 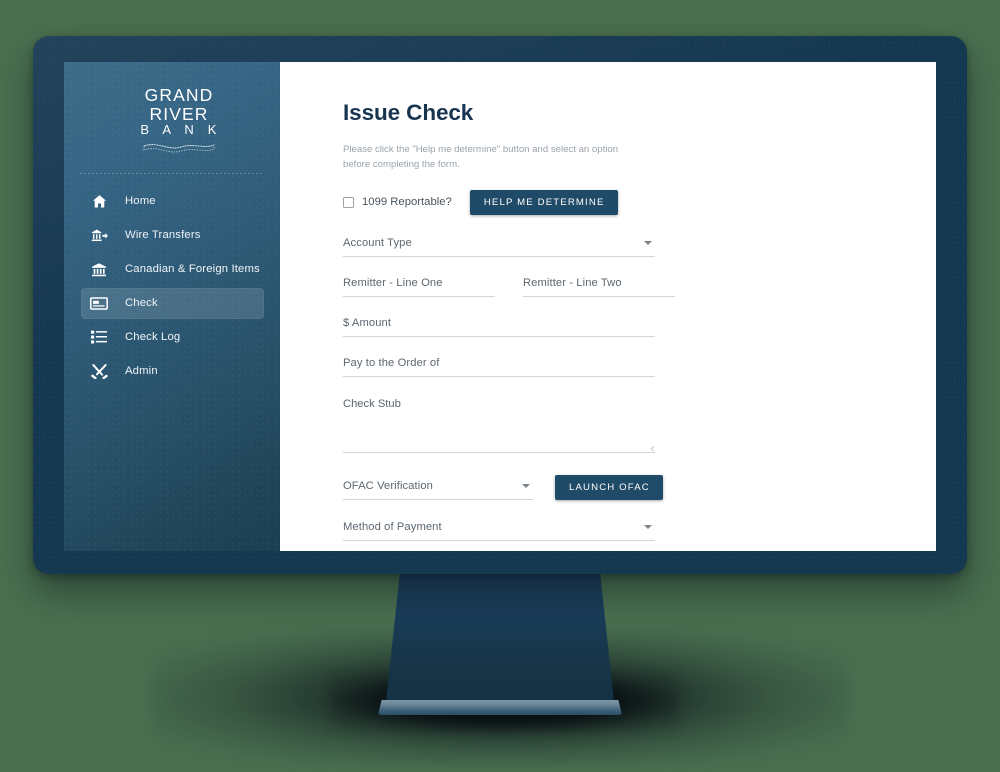 What do you see at coordinates (367, 322) in the screenshot?
I see `amount-label: $ Amount` at bounding box center [367, 322].